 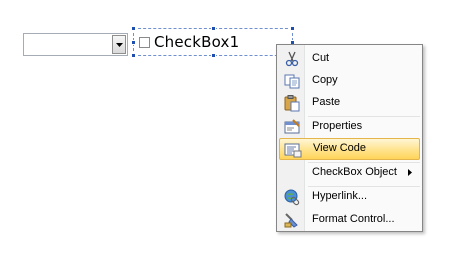 I want to click on combo-dropdown-button, so click(x=119, y=44).